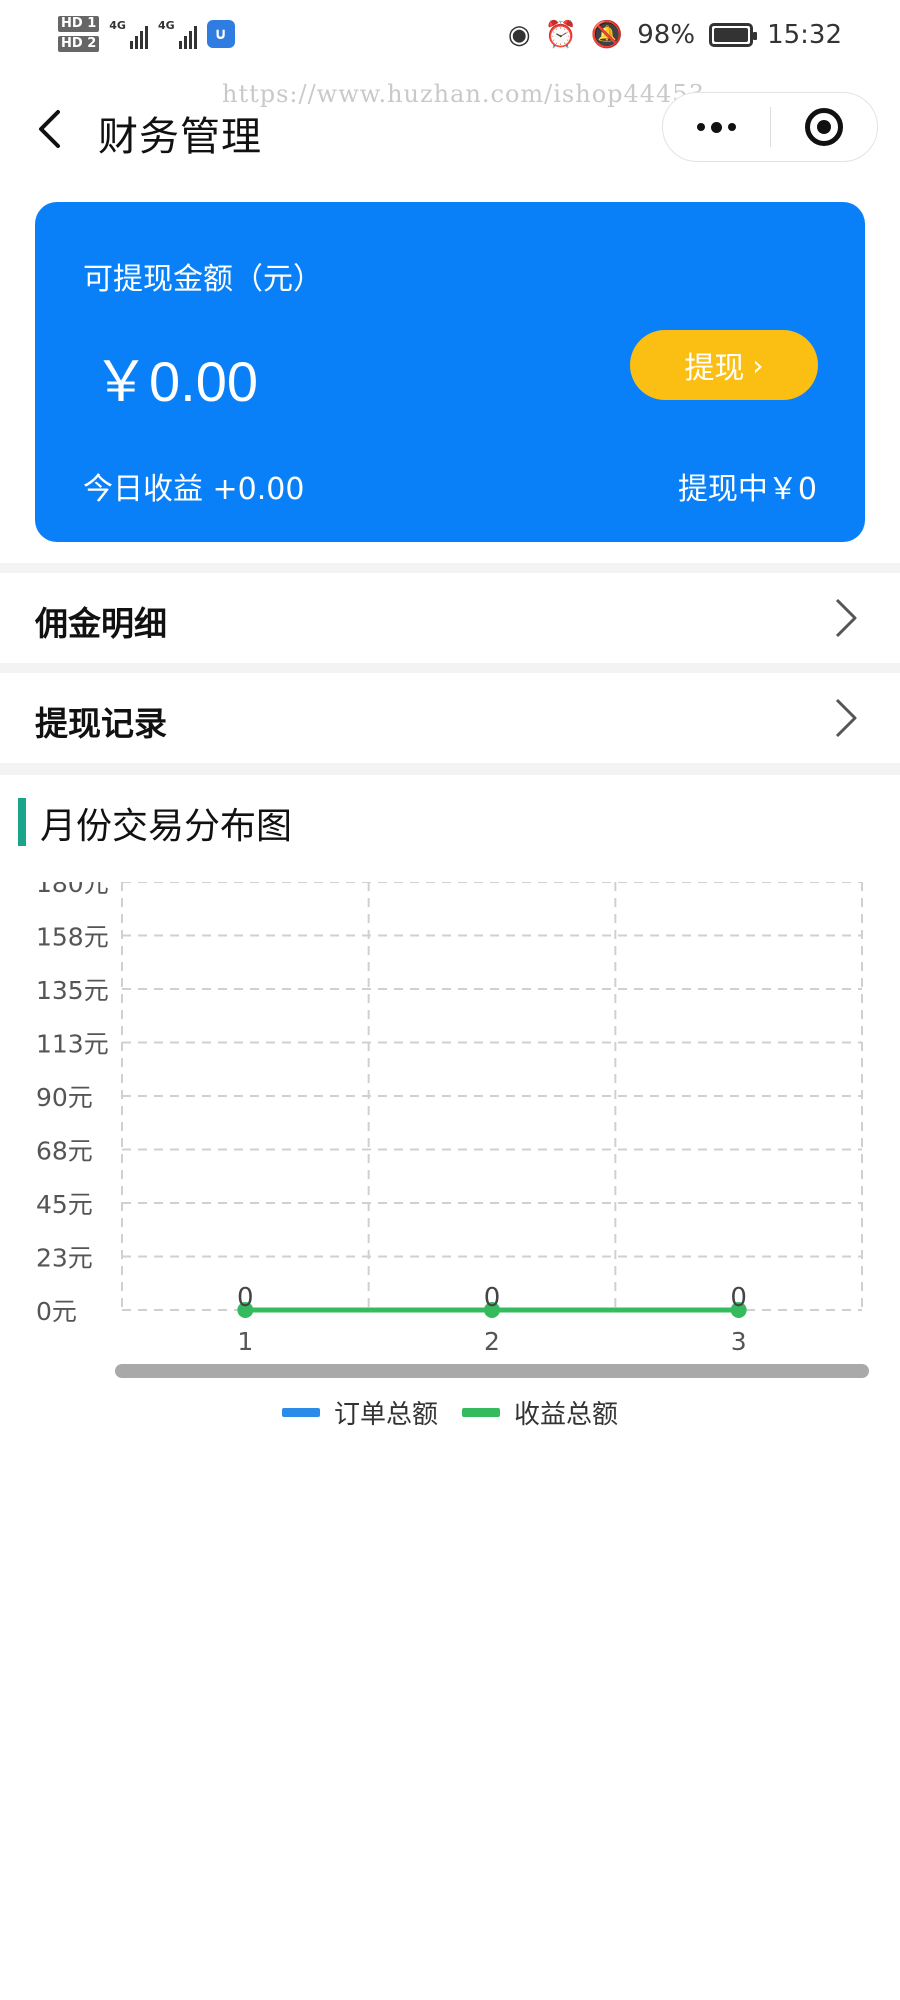 The width and height of the screenshot is (900, 2000). What do you see at coordinates (733, 35) in the screenshot?
I see `battery-icon` at bounding box center [733, 35].